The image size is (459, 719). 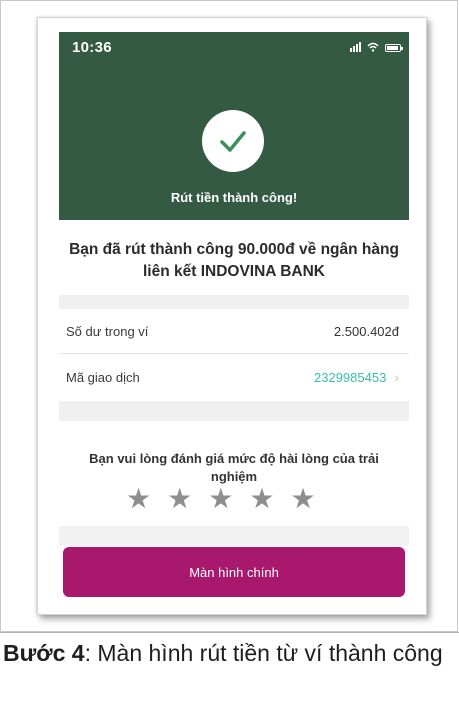 I want to click on status-time: 10:36, so click(x=92, y=47).